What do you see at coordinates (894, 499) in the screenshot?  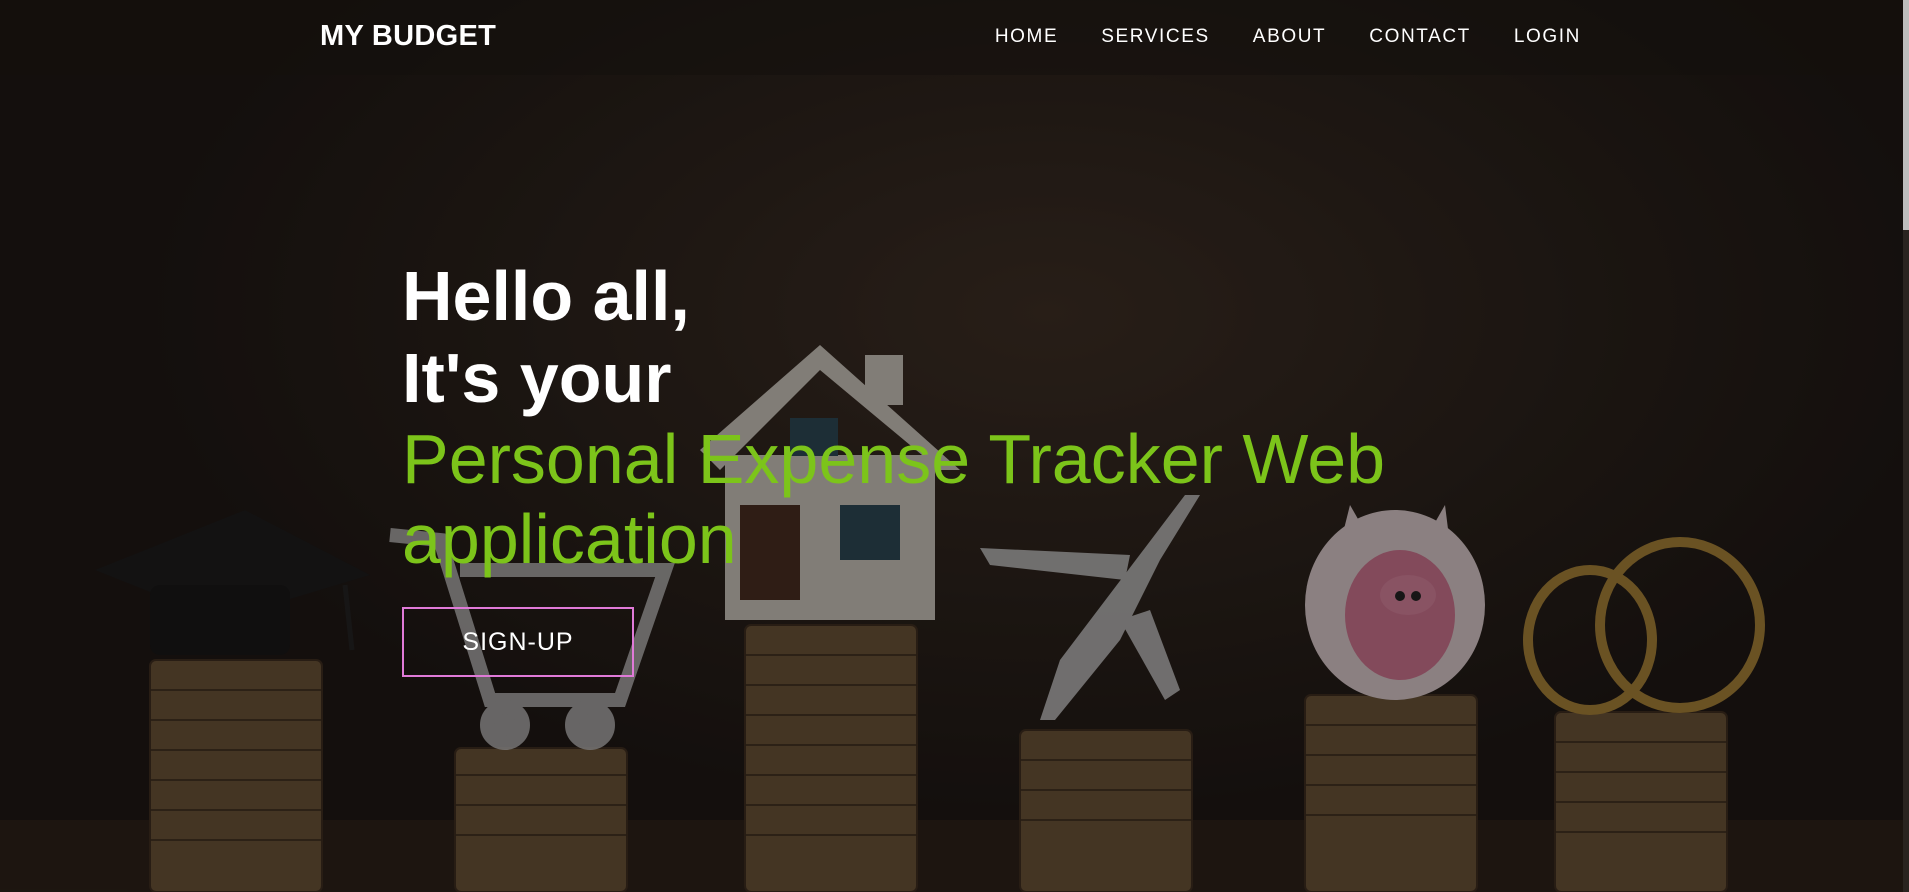 I see `hero-highlight-title: Personal Expense Tracker Web application` at bounding box center [894, 499].